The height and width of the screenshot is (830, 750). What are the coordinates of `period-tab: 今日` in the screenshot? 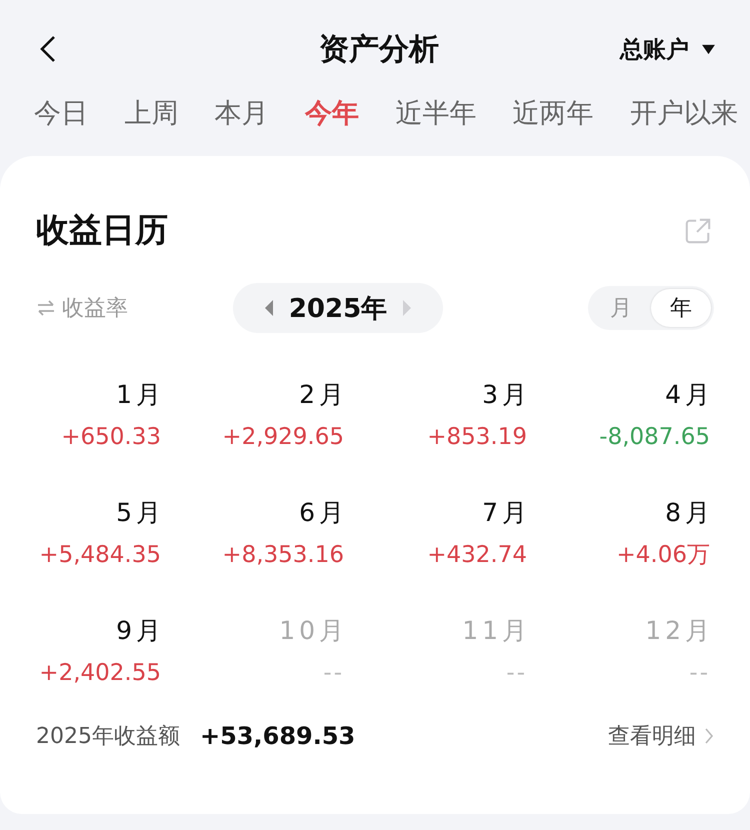 It's located at (61, 113).